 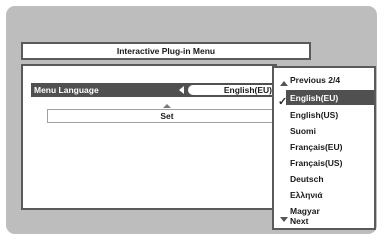 What do you see at coordinates (303, 130) in the screenshot?
I see `dropdown-item-label: Suomi` at bounding box center [303, 130].